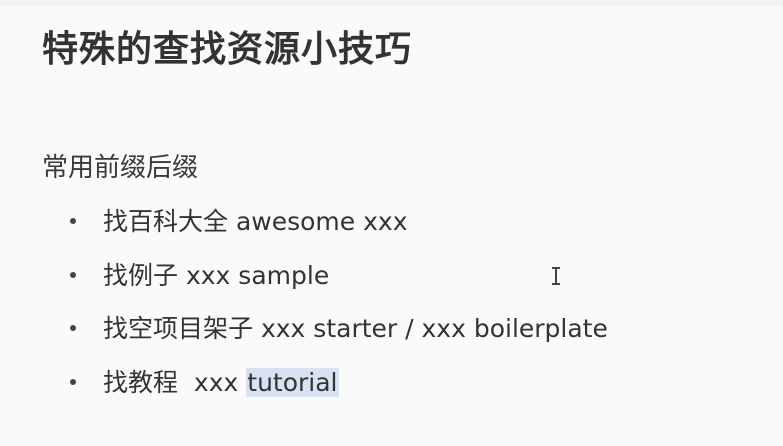 This screenshot has width=783, height=446. I want to click on item-keyword: xxx sample, so click(257, 275).